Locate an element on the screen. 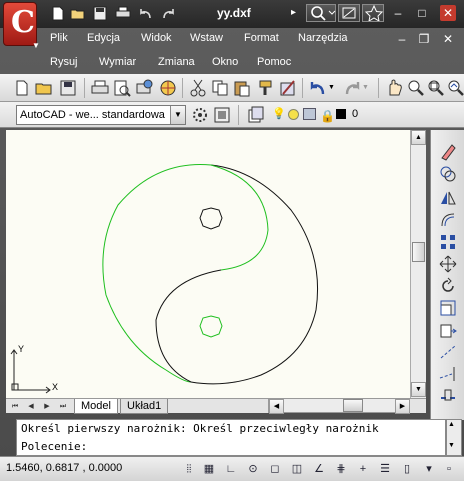  undo-toolbar-icon is located at coordinates (318, 88).